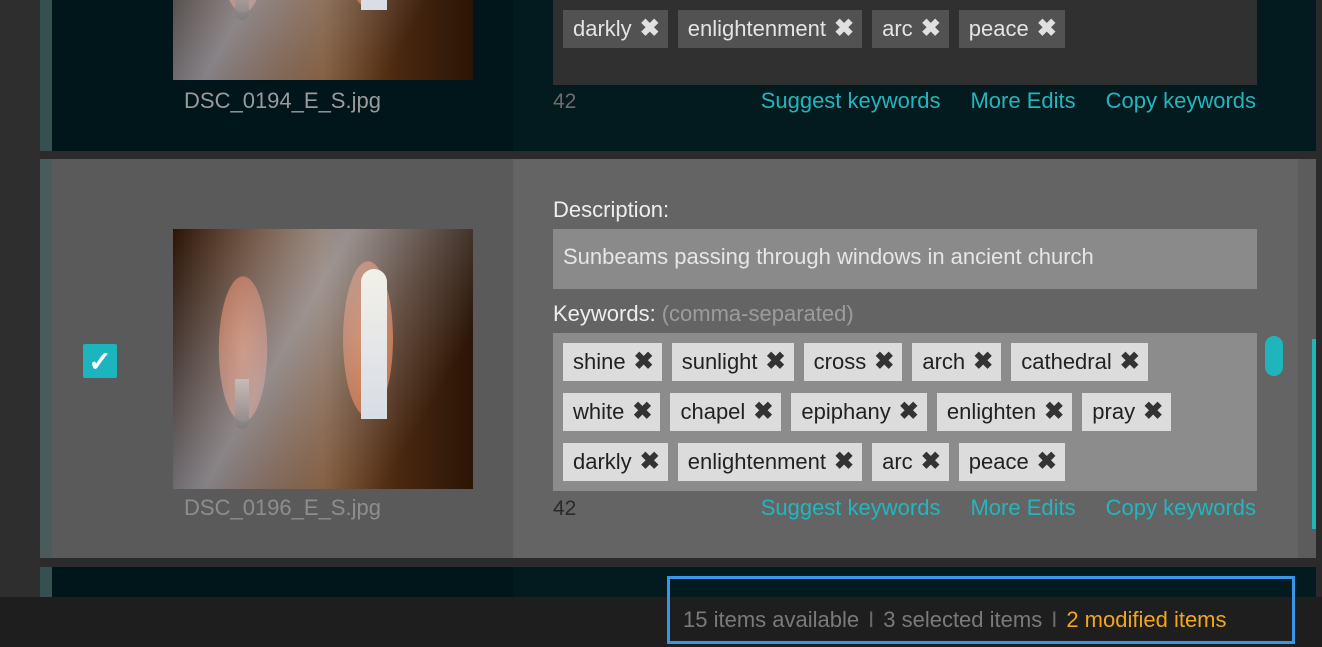 The image size is (1322, 647). Describe the element at coordinates (846, 411) in the screenshot. I see `keyword-text: epiphany` at that location.